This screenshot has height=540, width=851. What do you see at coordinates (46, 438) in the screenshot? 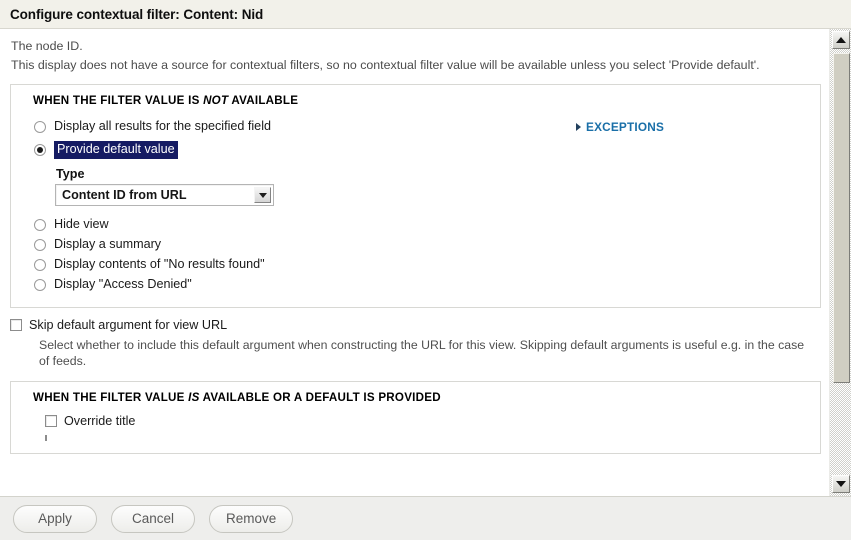
I see `next-option-checkbox` at bounding box center [46, 438].